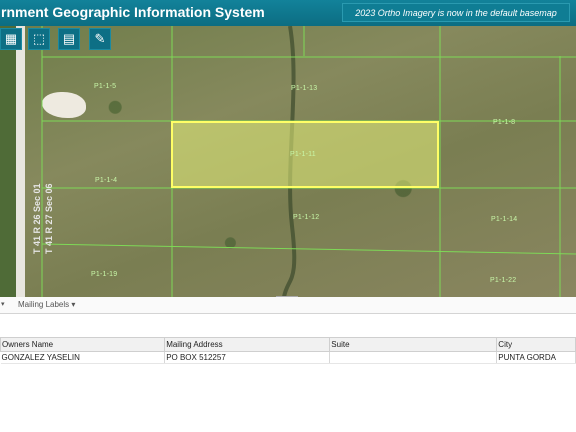 The width and height of the screenshot is (576, 432). What do you see at coordinates (504, 219) in the screenshot?
I see `parcel-label: P1-1-14` at bounding box center [504, 219].